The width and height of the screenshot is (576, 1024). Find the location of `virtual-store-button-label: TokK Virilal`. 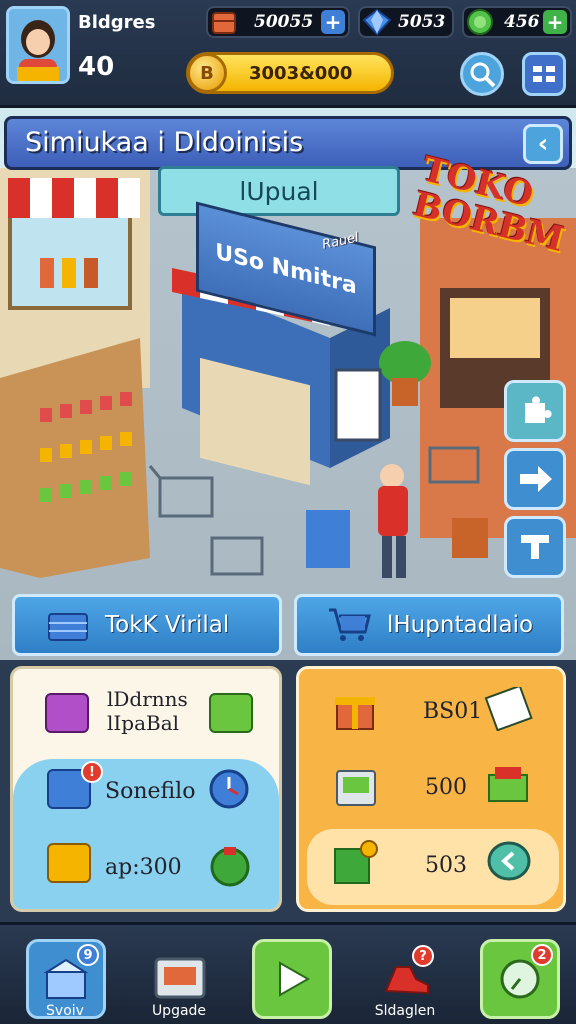

virtual-store-button-label: TokK Virilal is located at coordinates (167, 625).